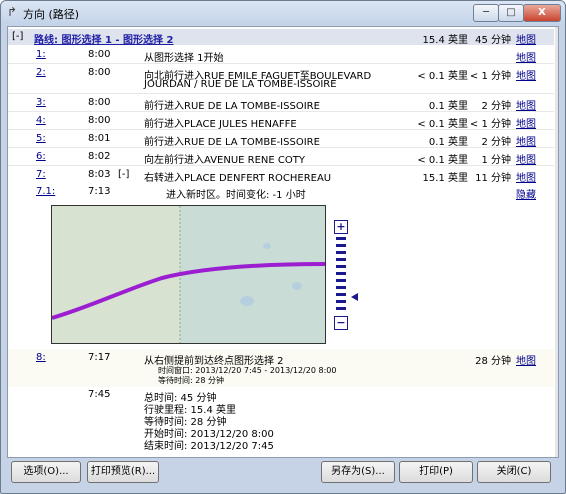  What do you see at coordinates (99, 138) in the screenshot?
I see `step-time: 8:01` at bounding box center [99, 138].